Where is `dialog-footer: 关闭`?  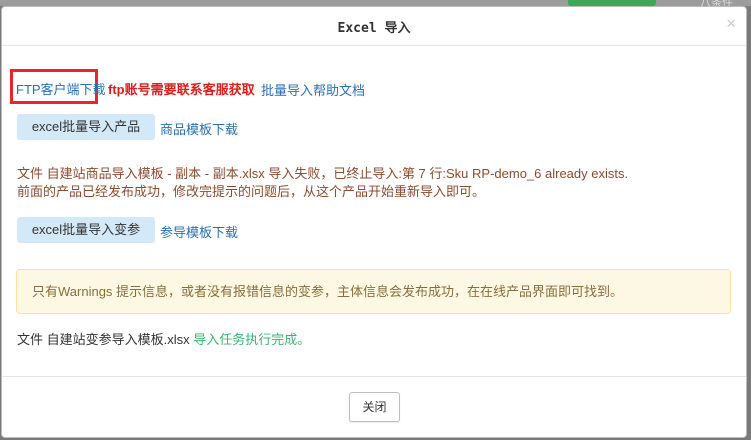
dialog-footer: 关闭 is located at coordinates (374, 407).